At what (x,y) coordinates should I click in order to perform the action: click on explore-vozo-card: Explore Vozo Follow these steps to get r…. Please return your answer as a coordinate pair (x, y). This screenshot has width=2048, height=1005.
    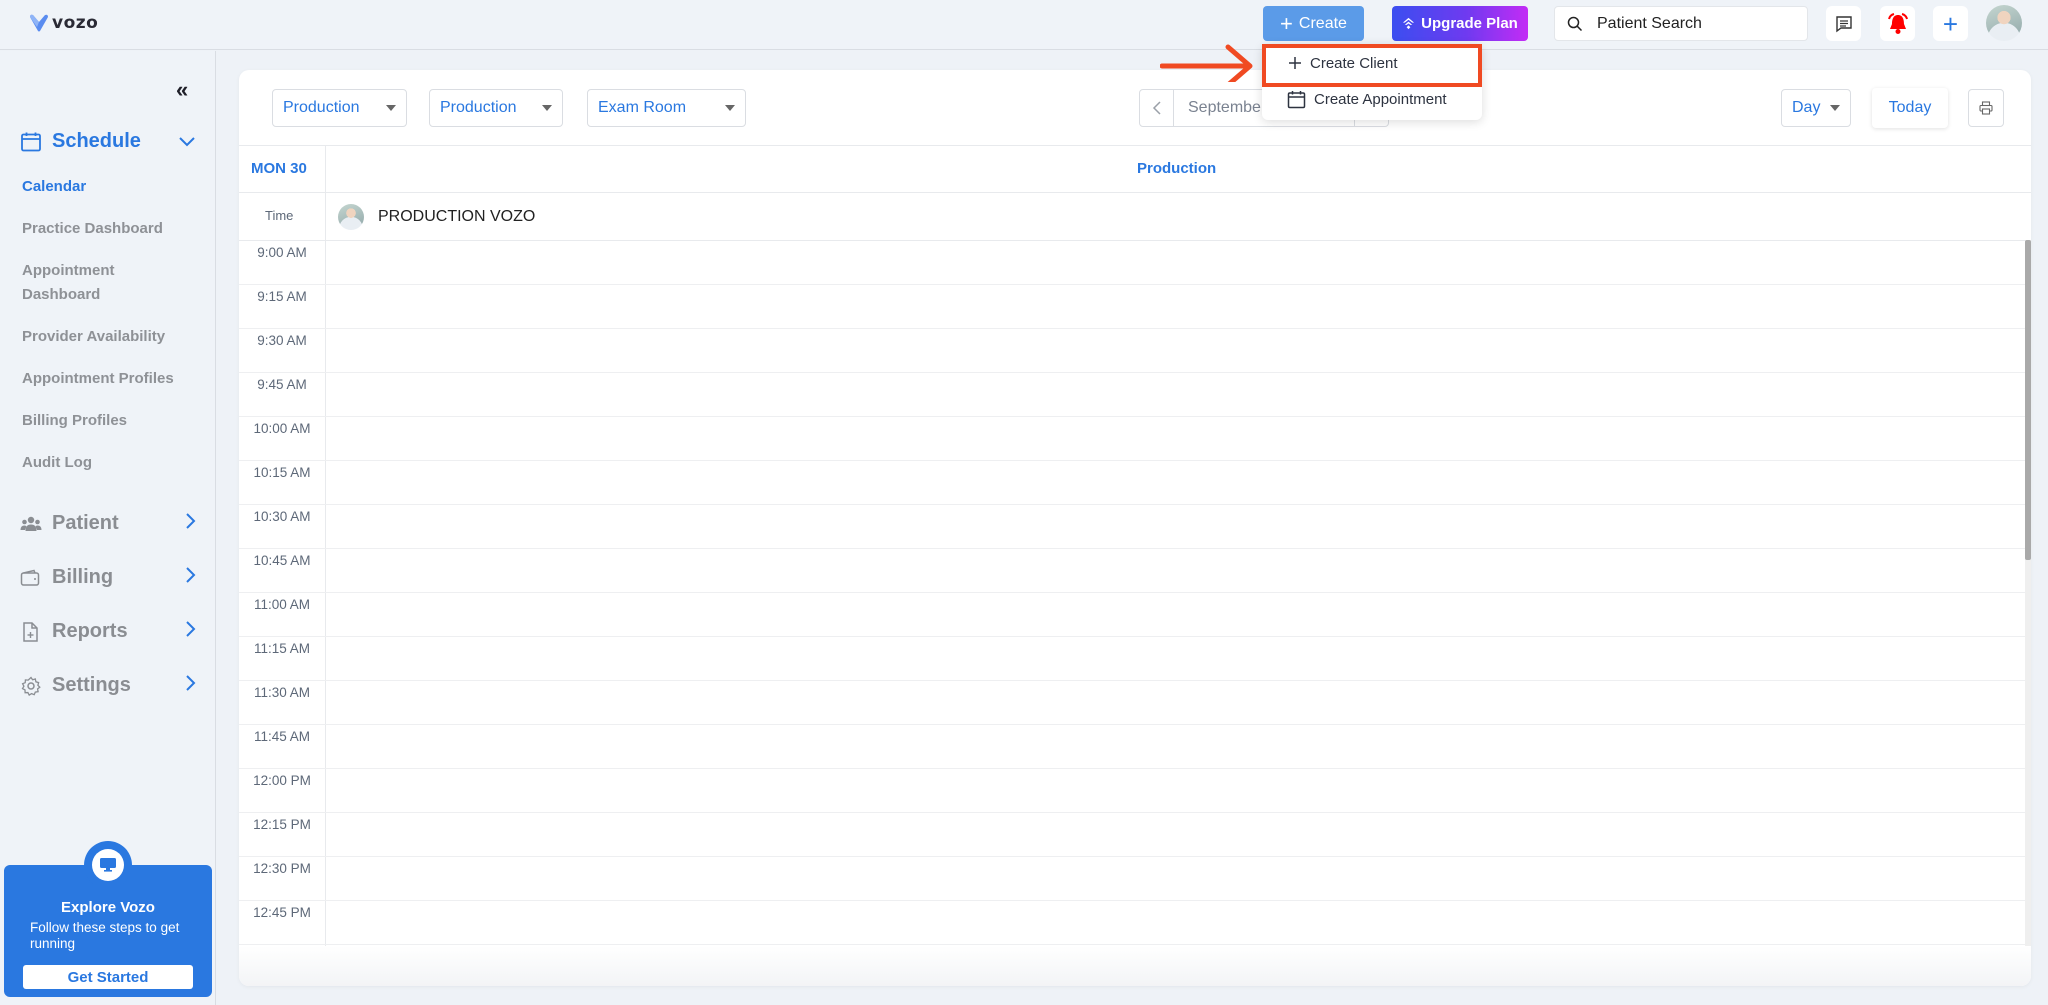
    Looking at the image, I should click on (108, 919).